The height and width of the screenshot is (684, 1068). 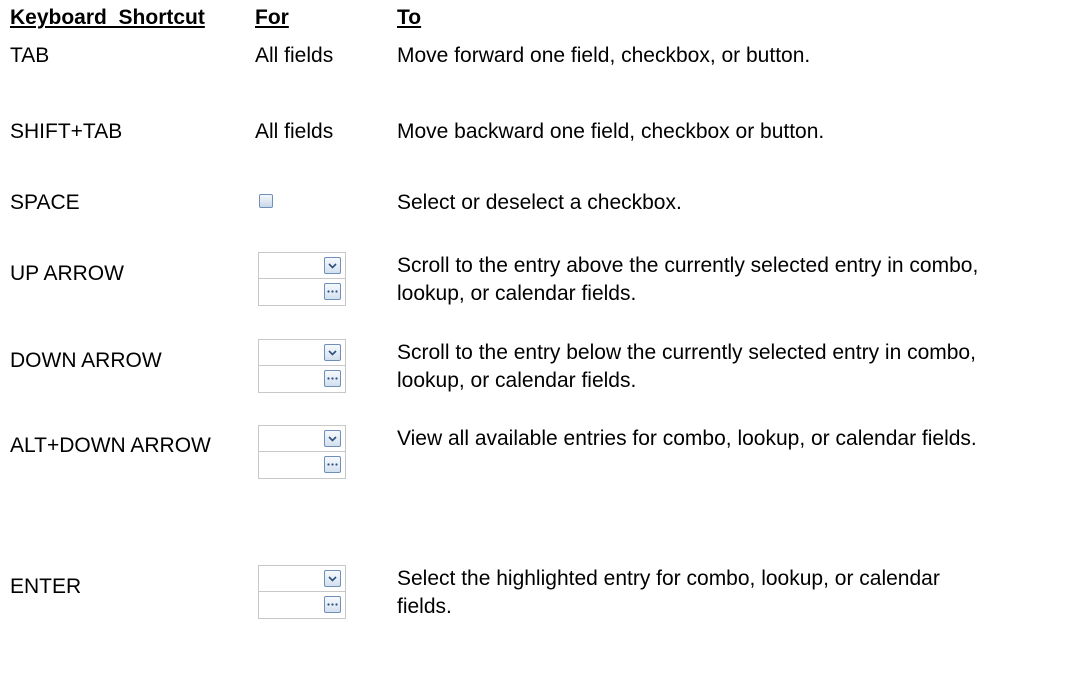 What do you see at coordinates (67, 273) in the screenshot?
I see `shortcut-up-arrow: UP ARROW` at bounding box center [67, 273].